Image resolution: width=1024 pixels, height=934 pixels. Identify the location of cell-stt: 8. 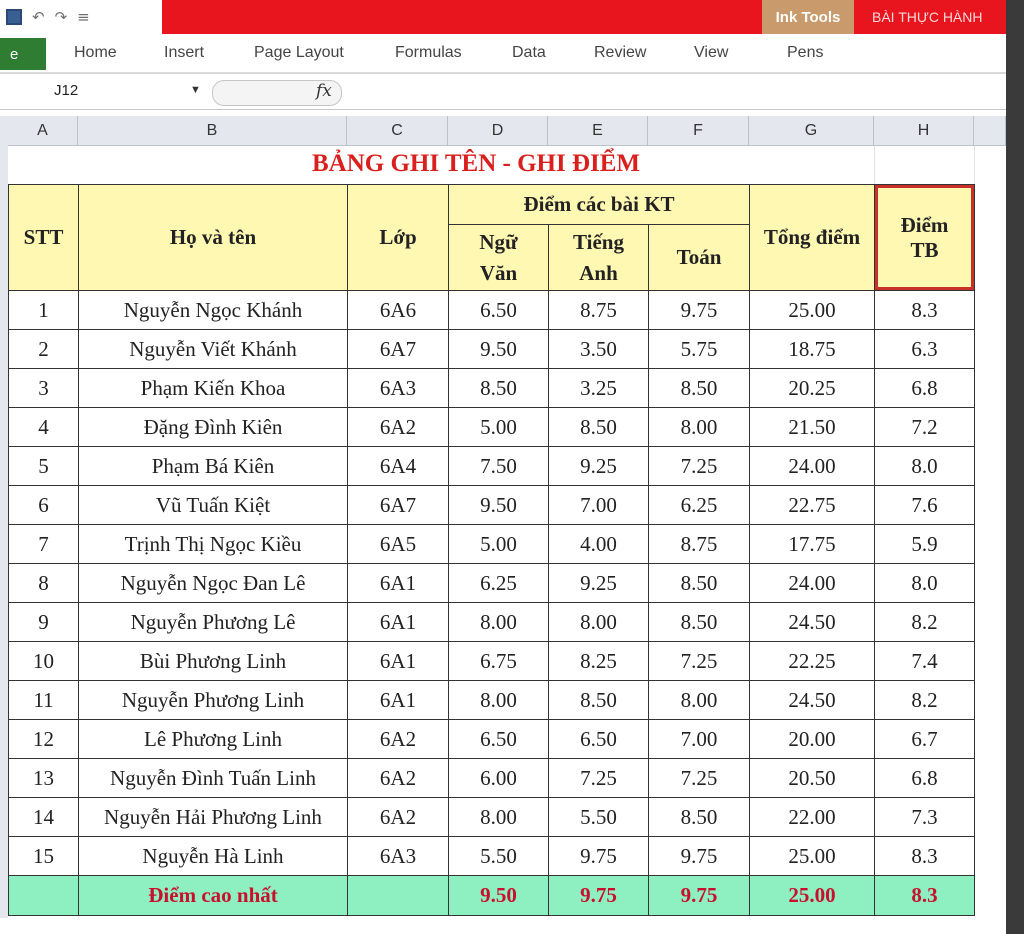
(43, 583).